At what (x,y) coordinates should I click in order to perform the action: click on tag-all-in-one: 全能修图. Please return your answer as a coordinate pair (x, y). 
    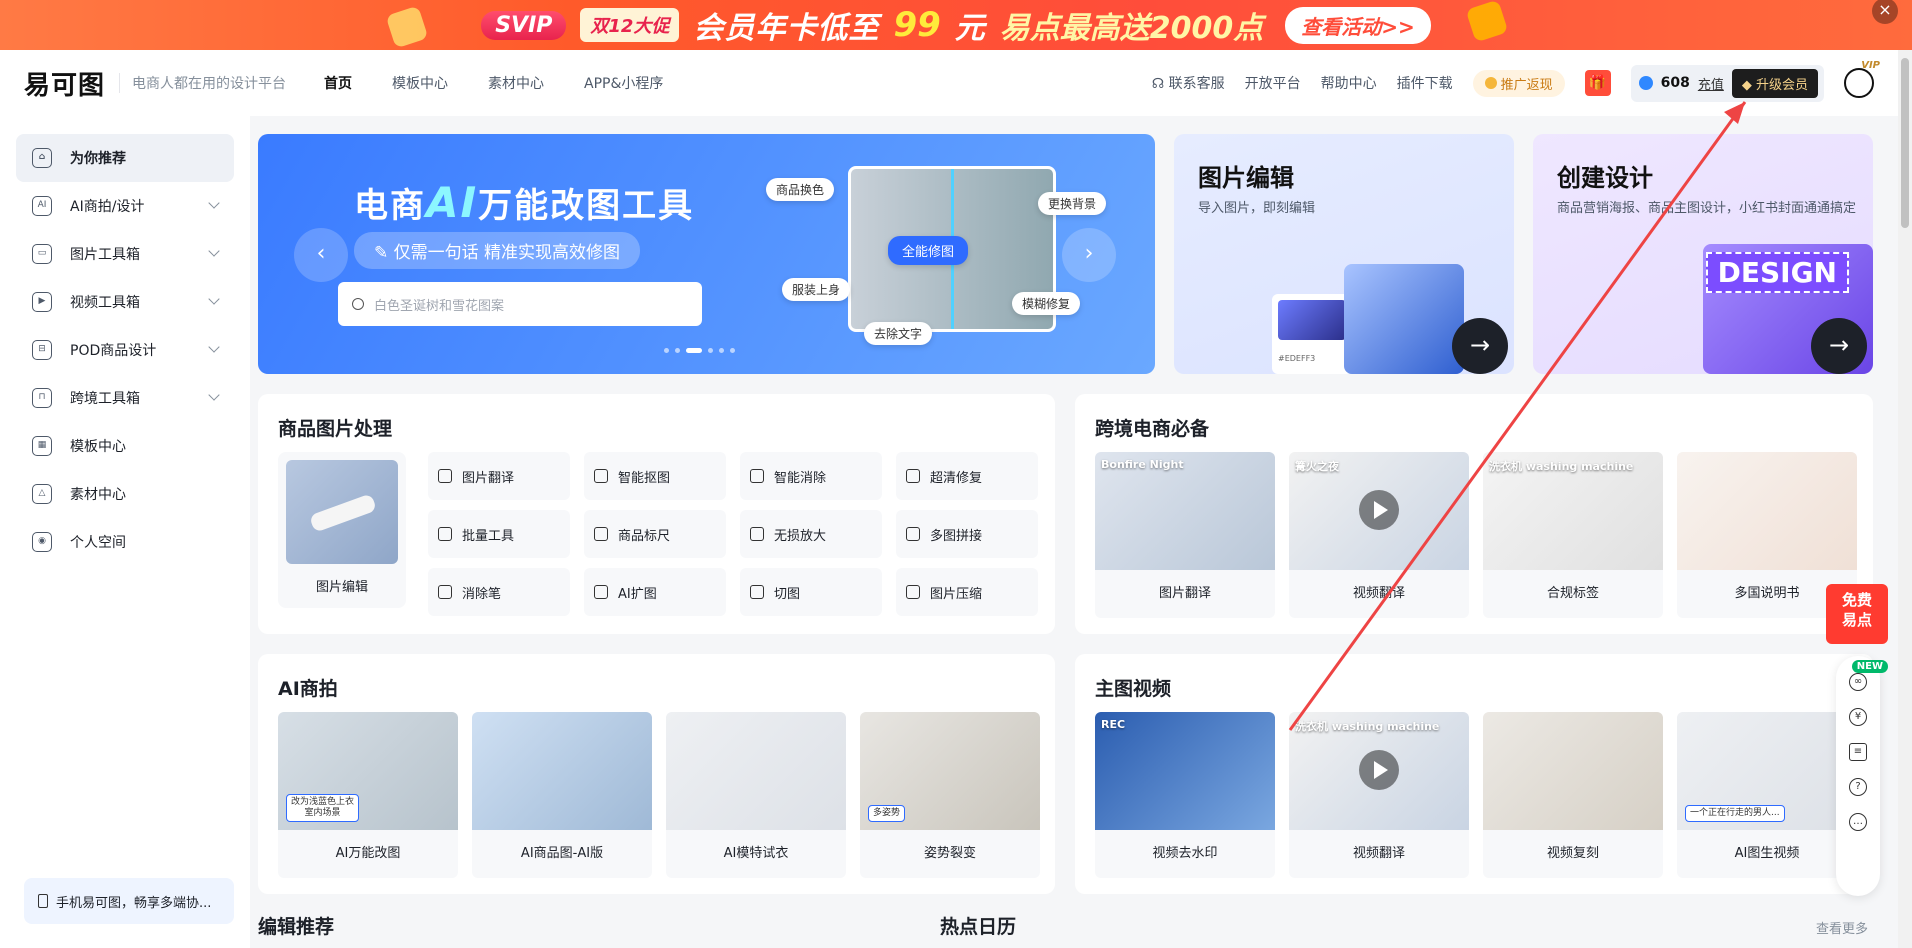
    Looking at the image, I should click on (928, 250).